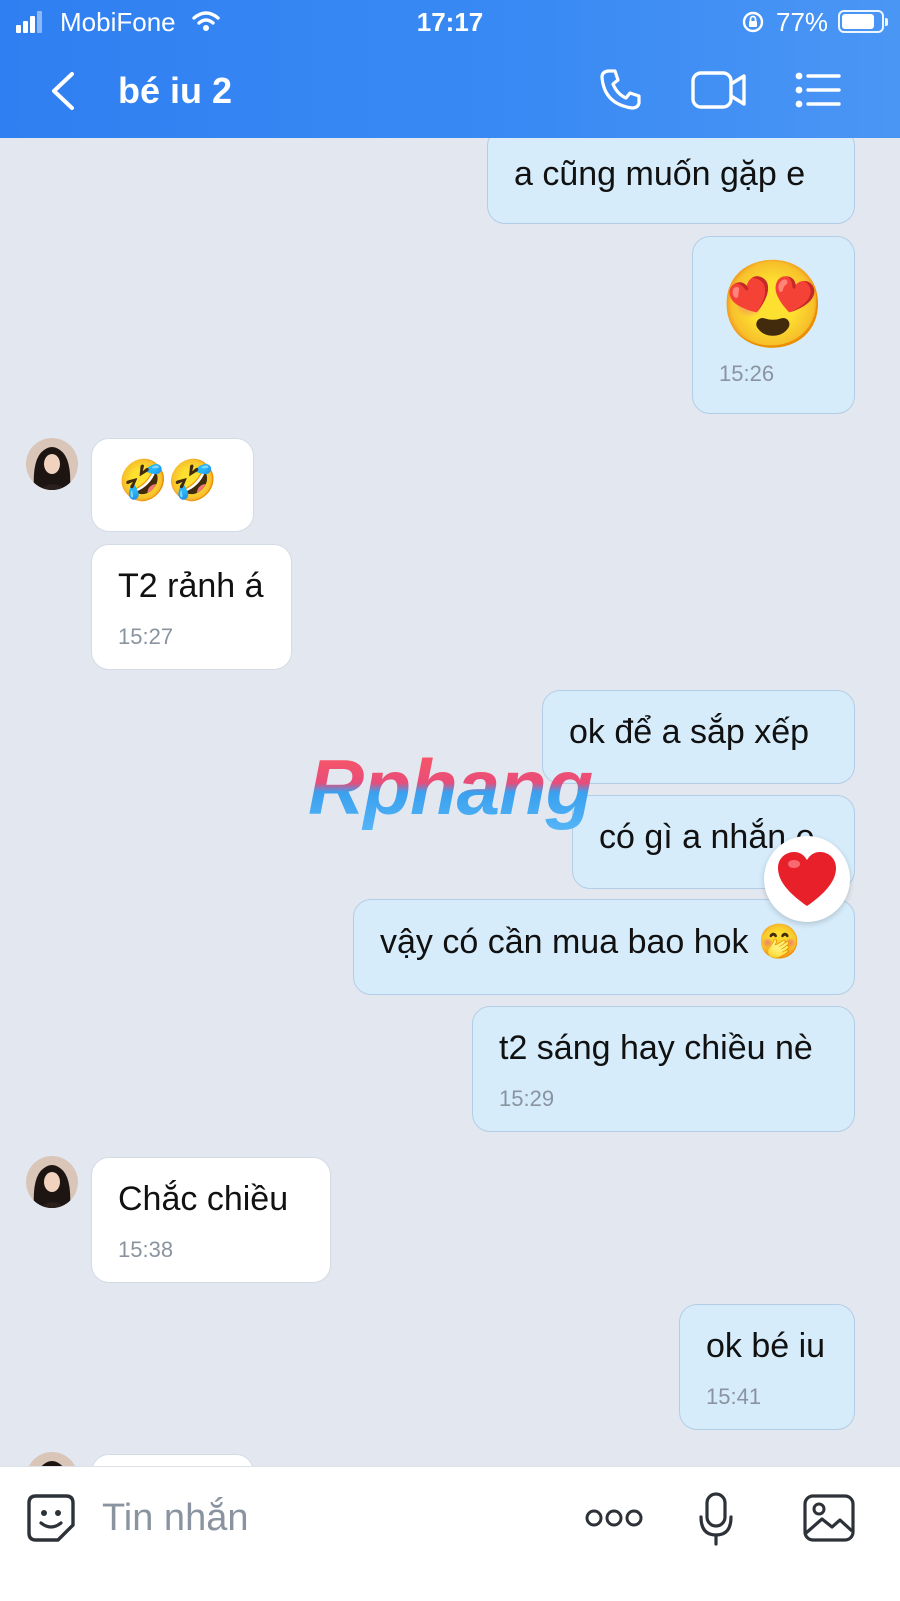 The width and height of the screenshot is (900, 1601). I want to click on message-time: 15:38, so click(146, 1249).